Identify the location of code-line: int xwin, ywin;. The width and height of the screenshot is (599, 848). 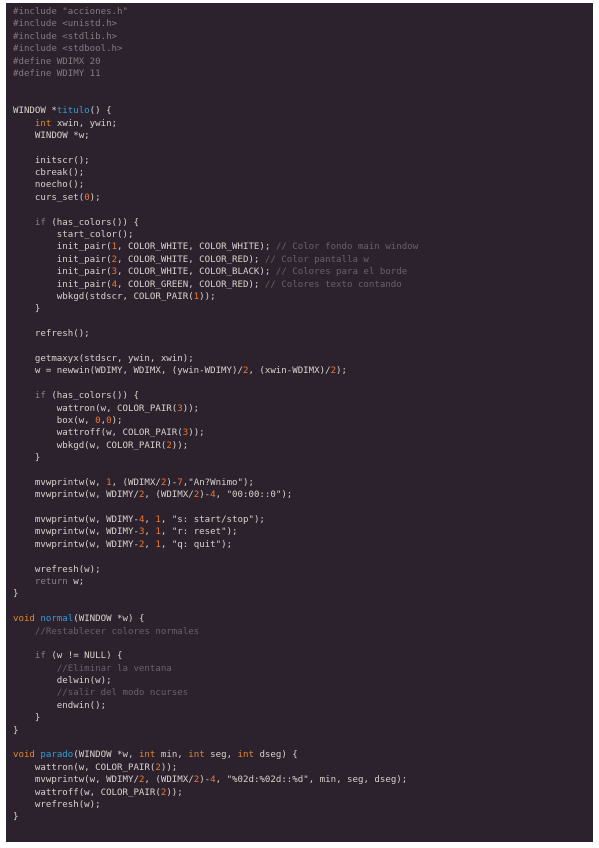
(215, 124).